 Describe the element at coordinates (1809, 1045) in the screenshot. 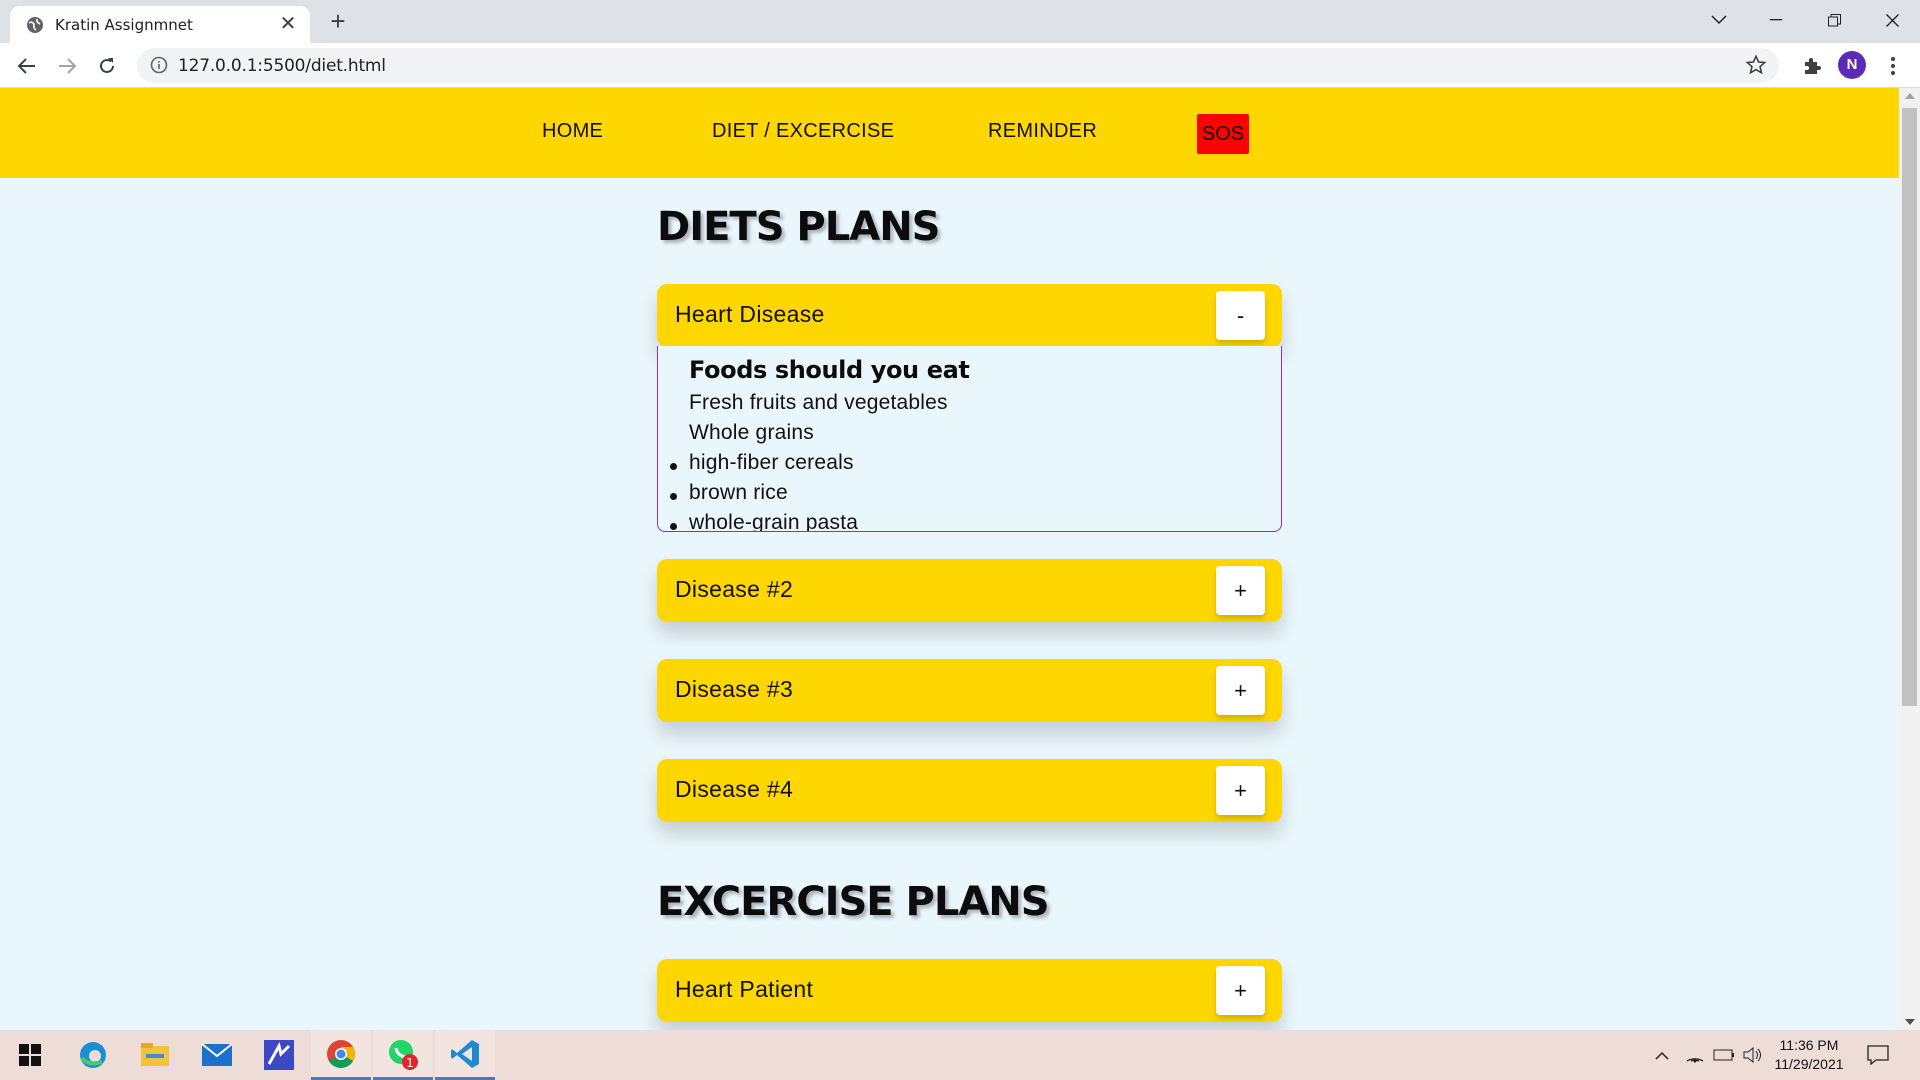

I see `clock-time: 11:36 PM` at that location.